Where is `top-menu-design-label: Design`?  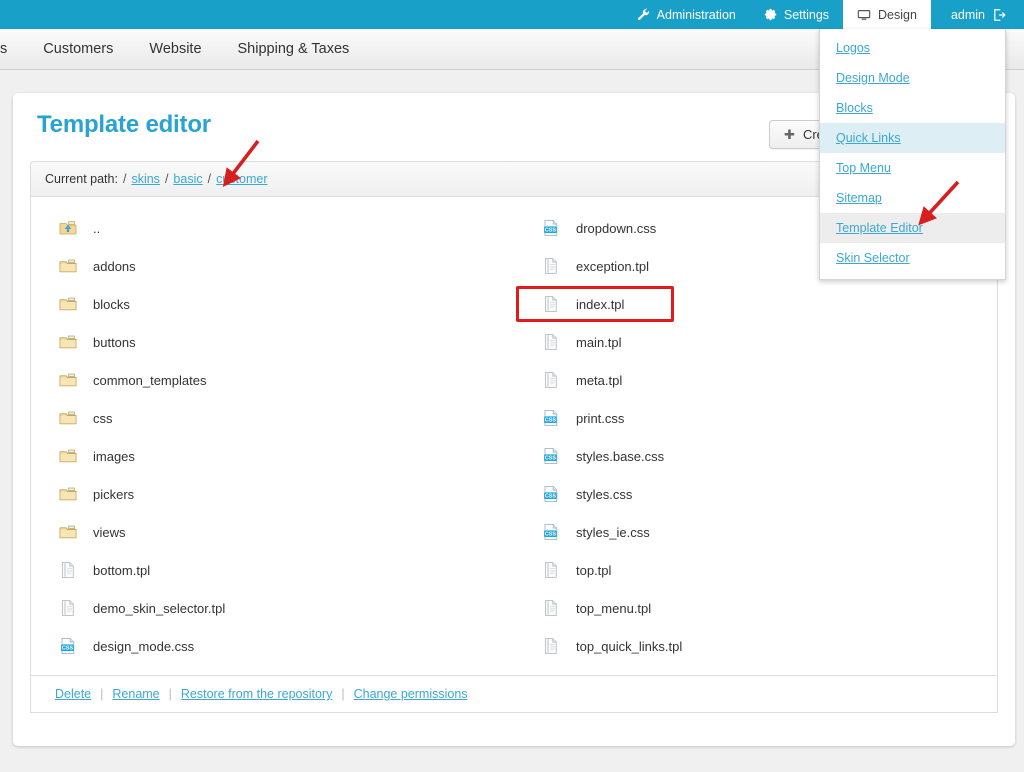
top-menu-design-label: Design is located at coordinates (897, 14).